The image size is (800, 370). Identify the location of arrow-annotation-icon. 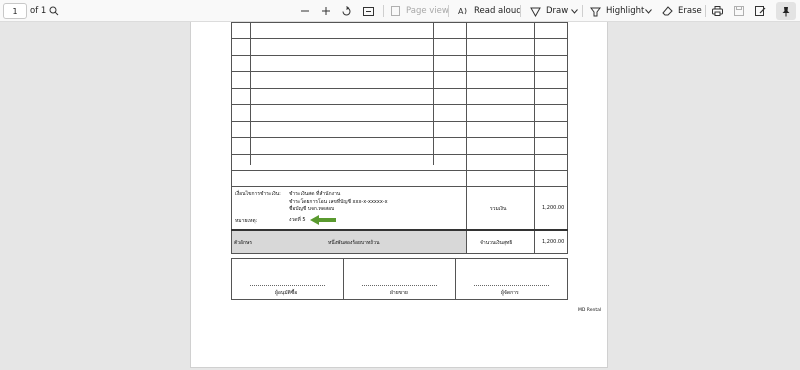
(323, 220).